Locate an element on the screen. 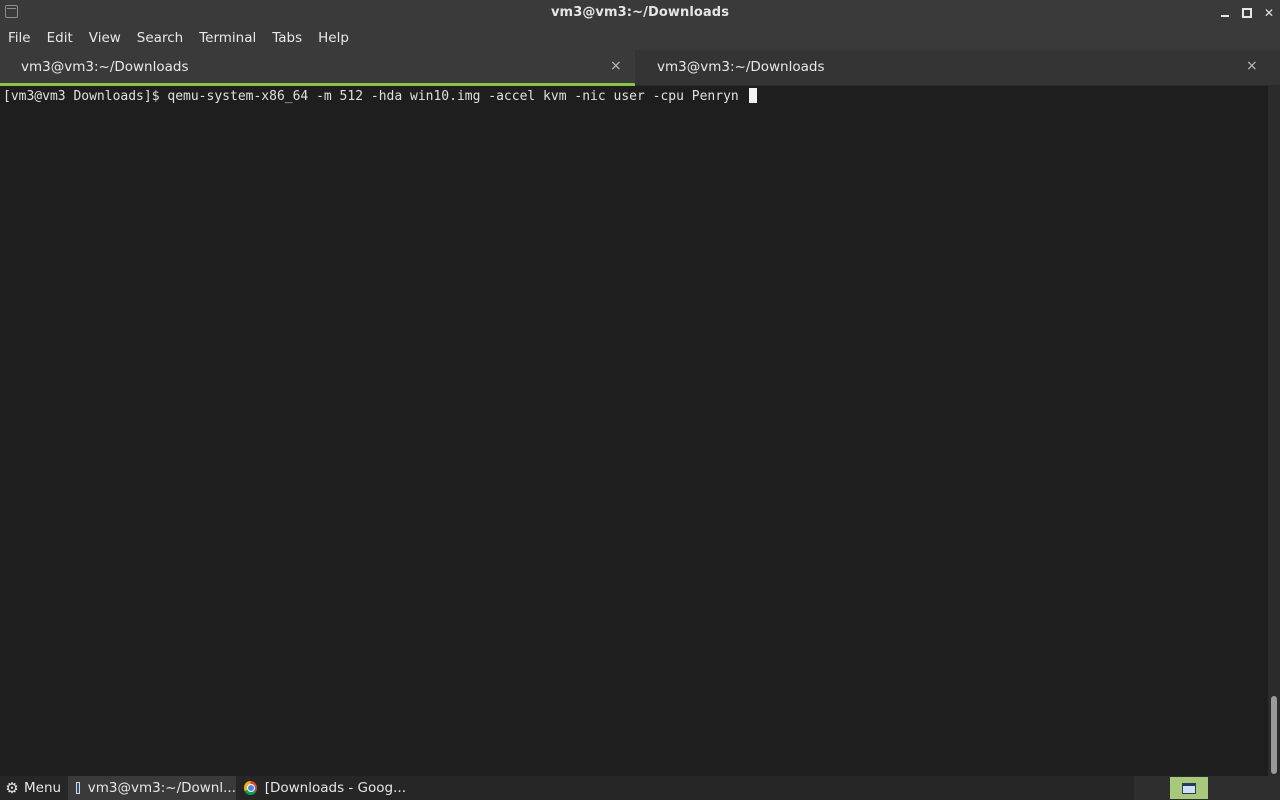 This screenshot has width=1280, height=800. start-menu-button: ⚙ Menu is located at coordinates (33, 788).